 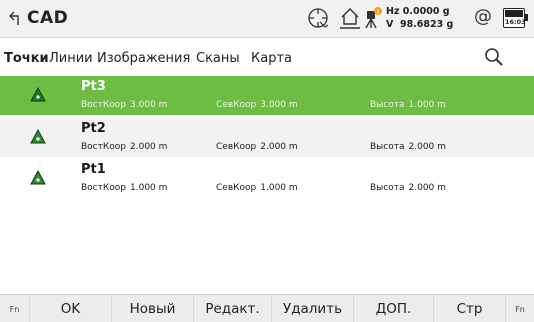 I want to click on battery-icon: 16:03, so click(x=516, y=18).